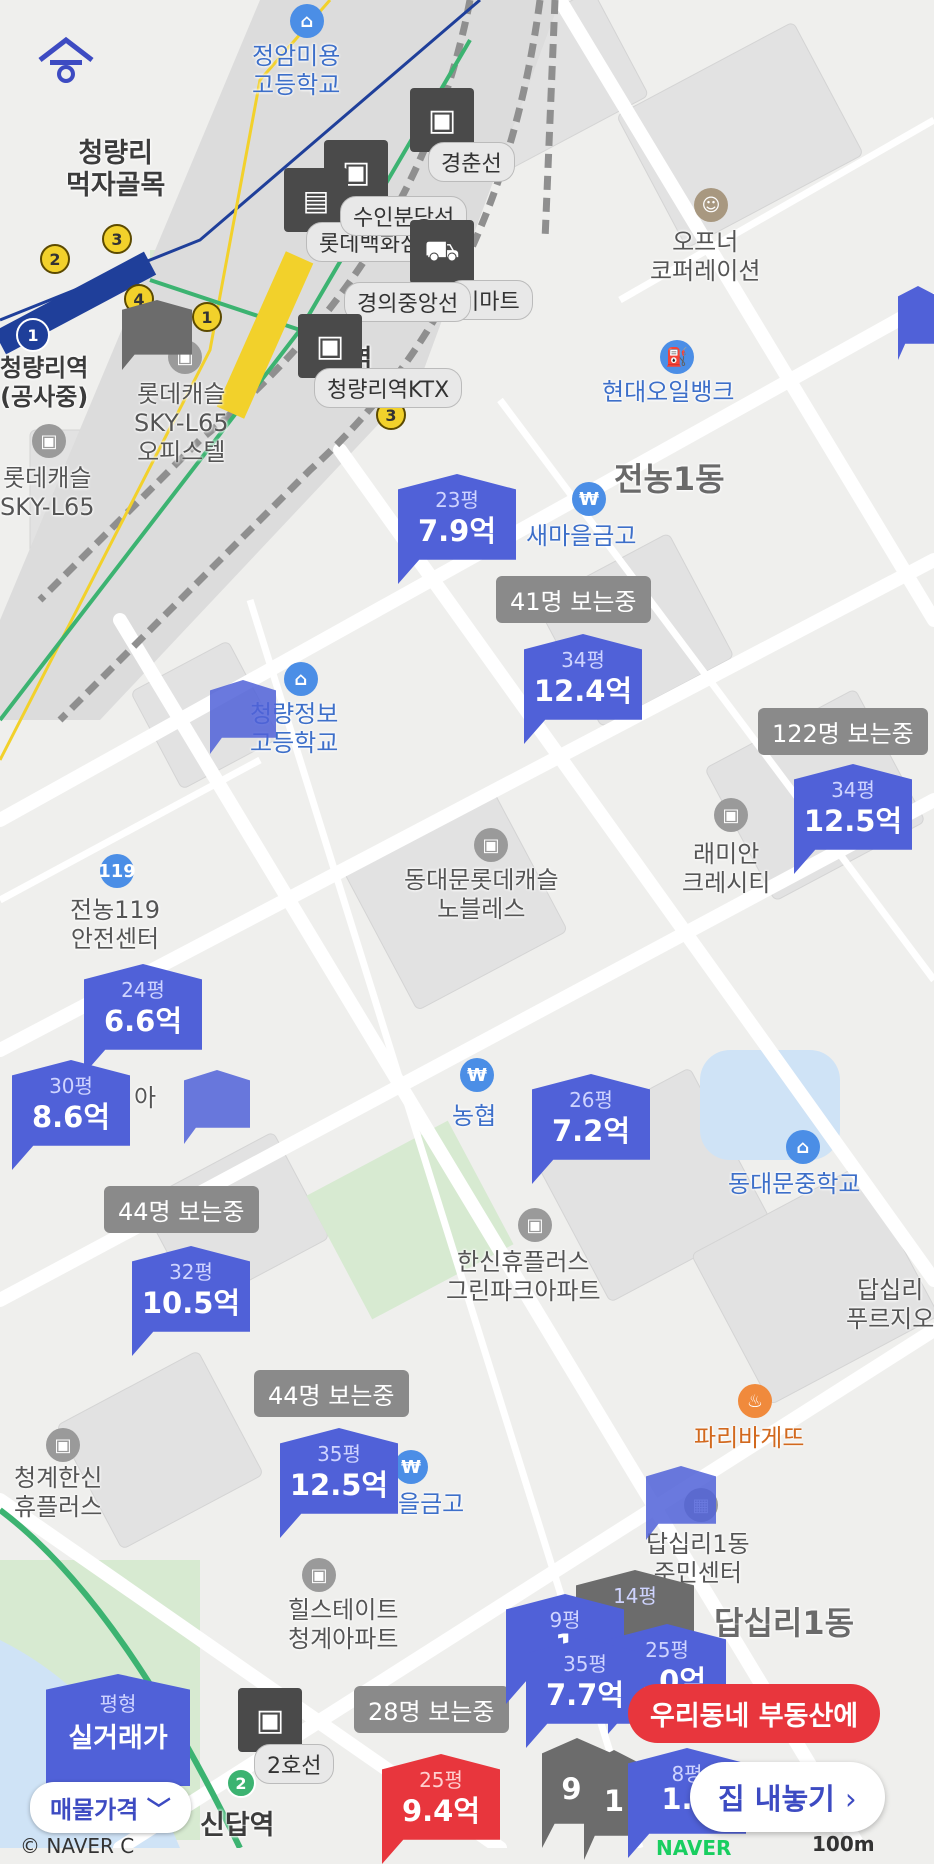 The height and width of the screenshot is (1864, 934). I want to click on label-dongdaemun-middle: 동대문중학교, so click(794, 1184).